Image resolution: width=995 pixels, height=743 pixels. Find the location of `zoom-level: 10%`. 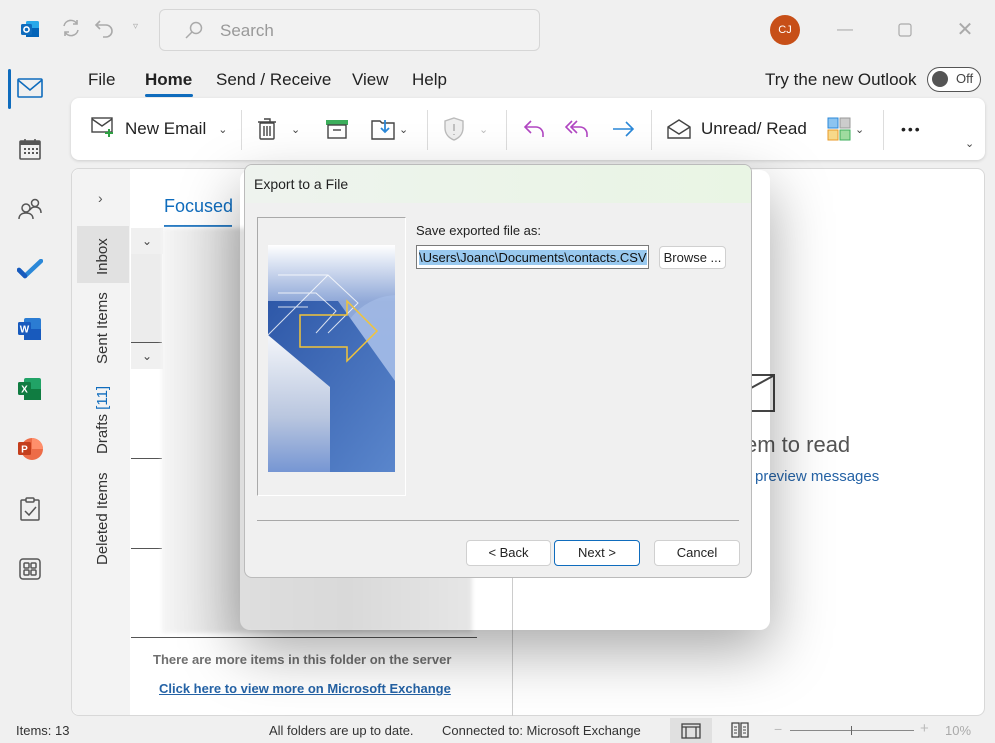

zoom-level: 10% is located at coordinates (958, 730).